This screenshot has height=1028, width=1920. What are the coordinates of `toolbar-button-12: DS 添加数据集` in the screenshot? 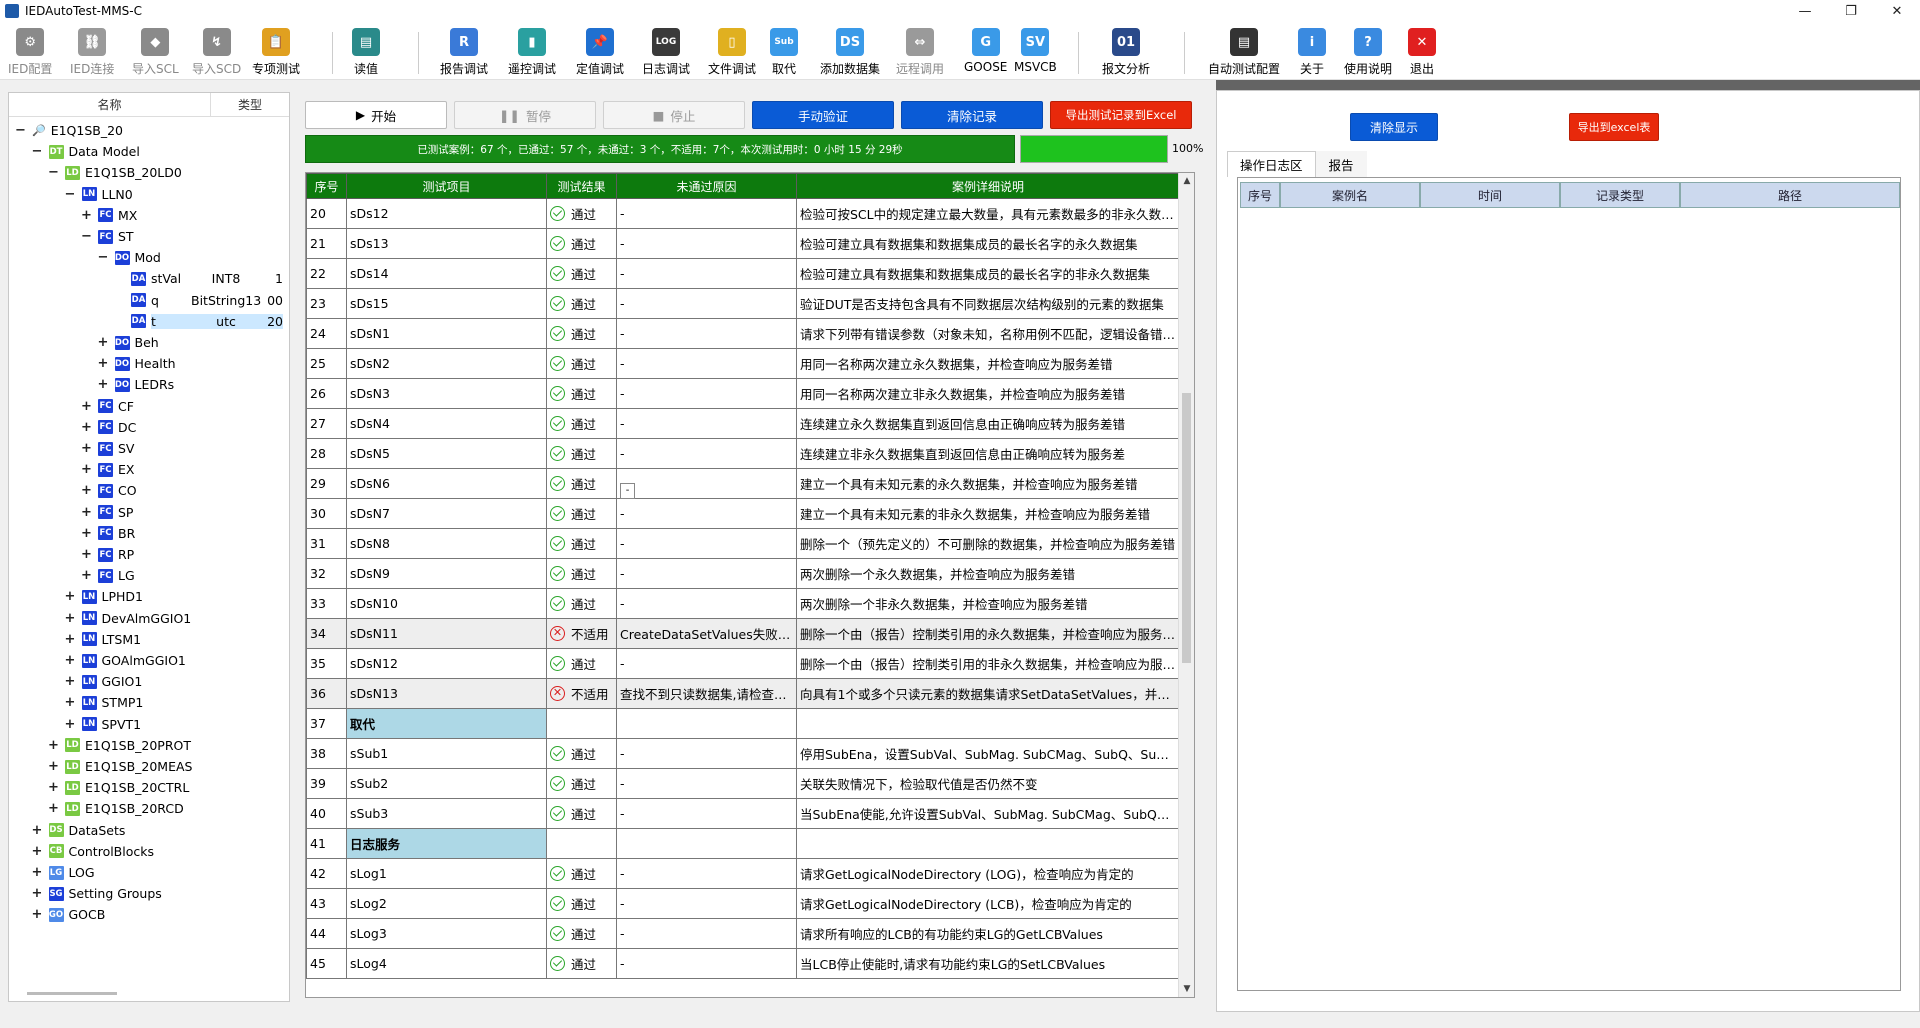 It's located at (850, 53).